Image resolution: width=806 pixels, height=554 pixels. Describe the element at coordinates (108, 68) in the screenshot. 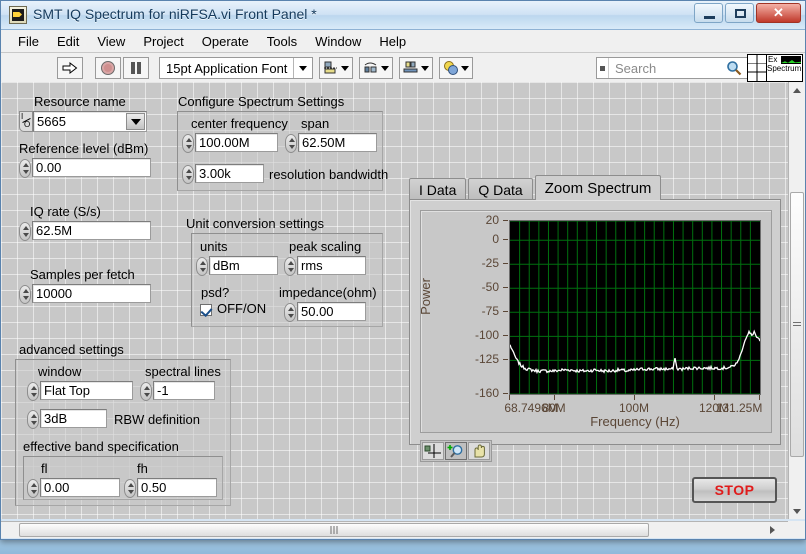

I see `abort-execution-button` at that location.